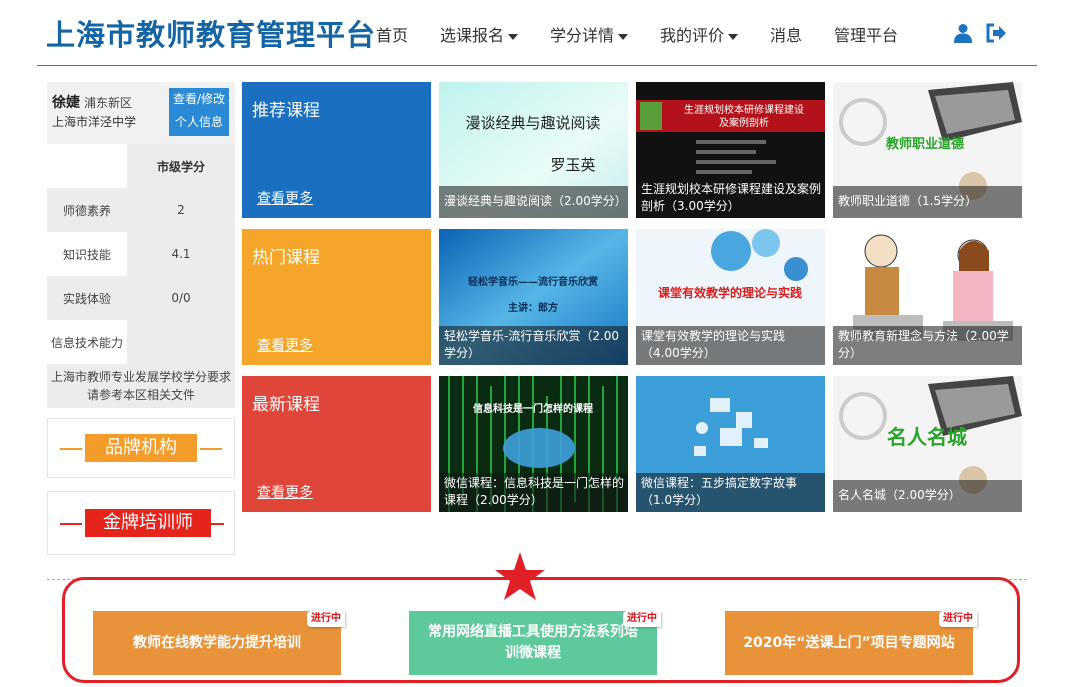 The image size is (1075, 687). I want to click on thumb-title: 漫谈经典与趣说阅读, so click(532, 123).